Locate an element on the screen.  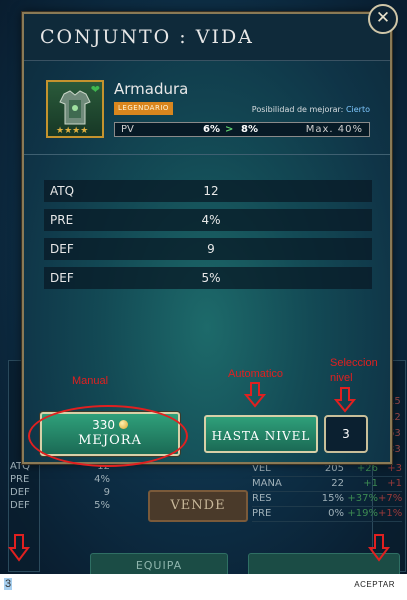
annotation-ellipse is located at coordinates (108, 436).